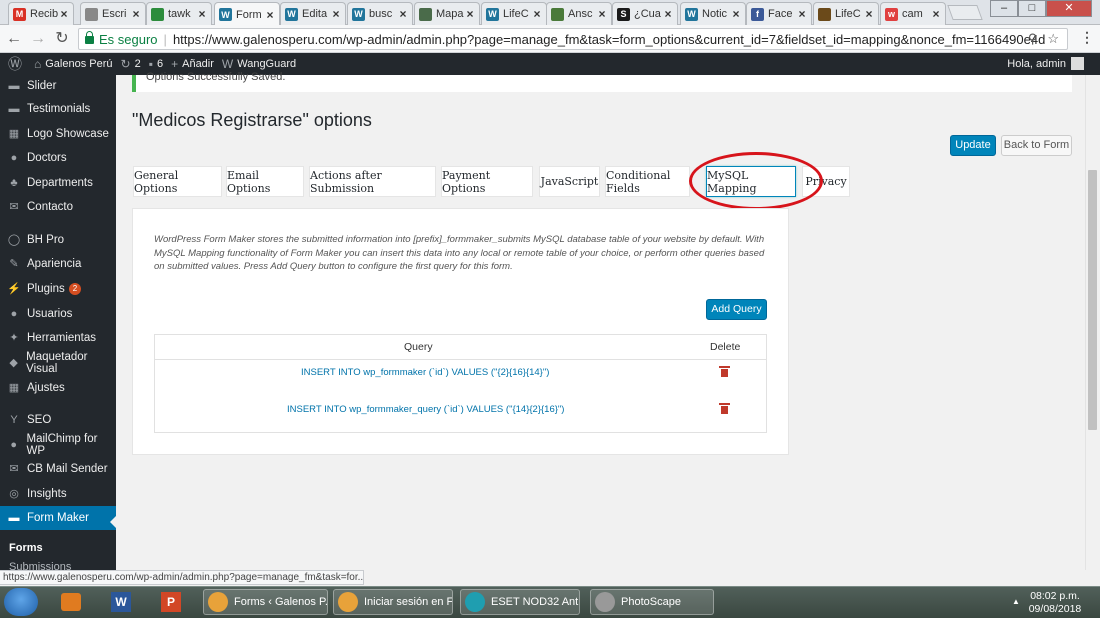 The image size is (1100, 618). I want to click on updates-link: ↻ 2, so click(131, 64).